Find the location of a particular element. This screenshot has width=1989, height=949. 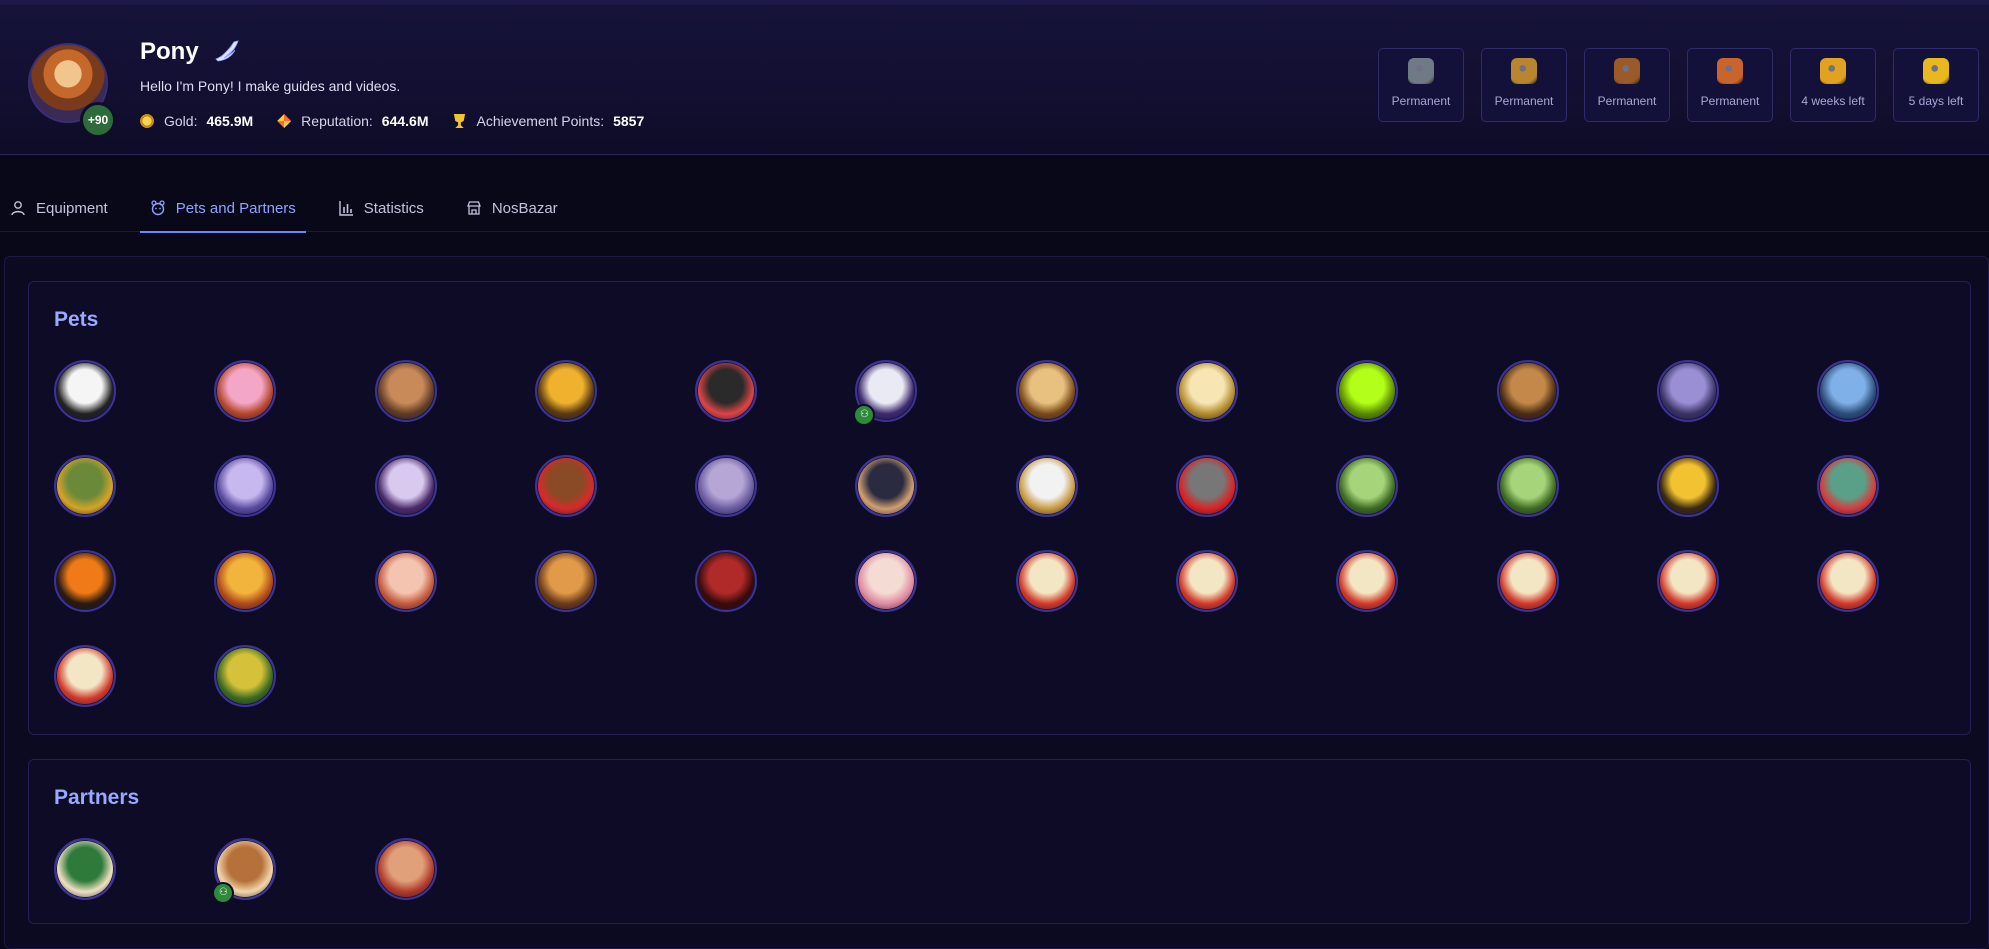

white-wolf-pet-icon: ⚇ is located at coordinates (885, 393).